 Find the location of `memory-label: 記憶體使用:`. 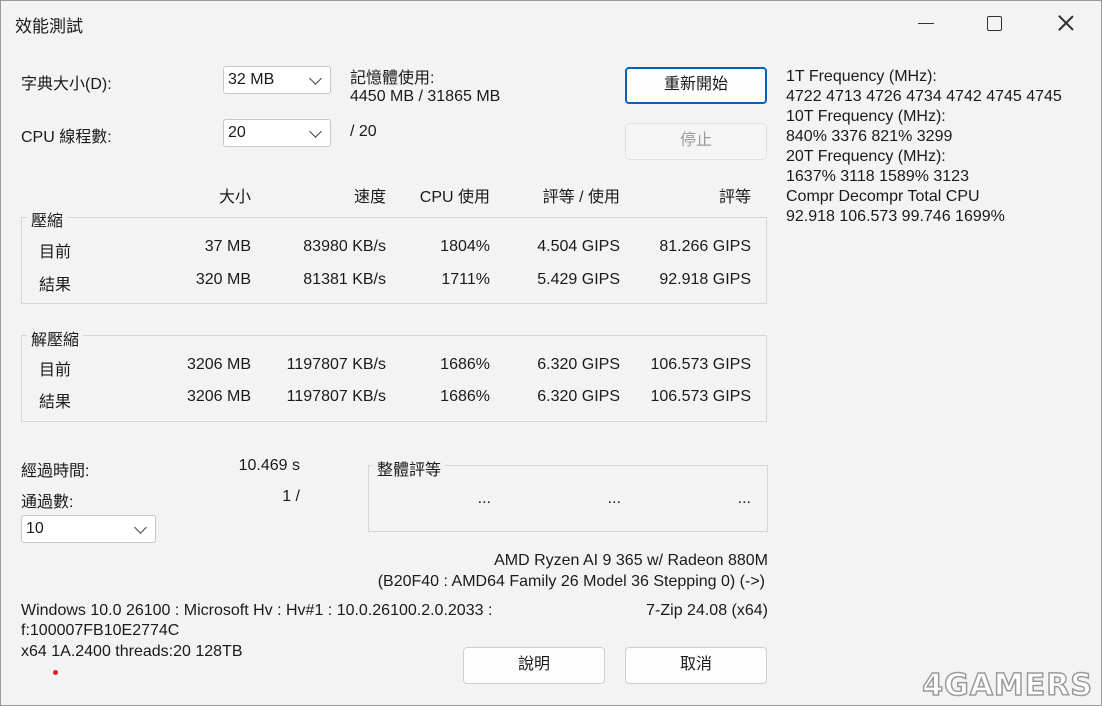

memory-label: 記憶體使用: is located at coordinates (392, 78).